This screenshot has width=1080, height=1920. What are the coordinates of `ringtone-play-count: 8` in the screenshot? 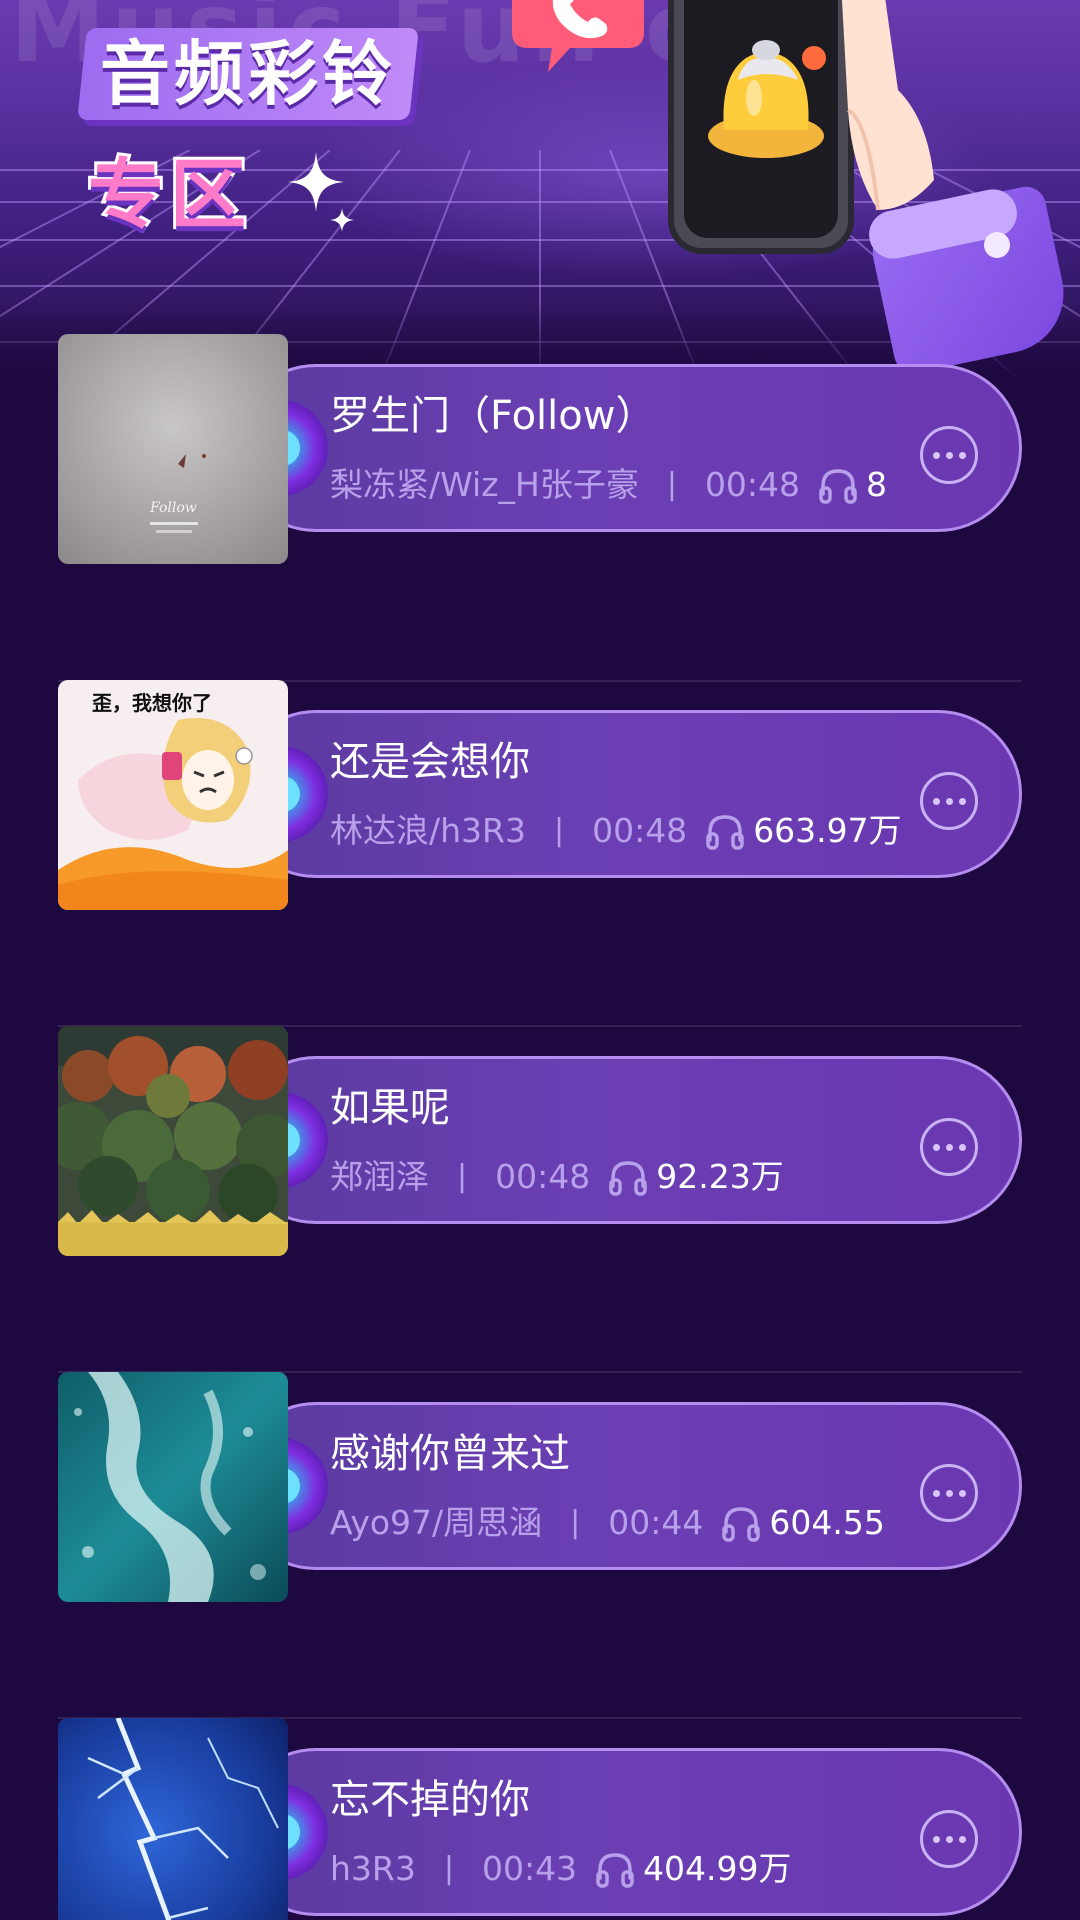 It's located at (877, 484).